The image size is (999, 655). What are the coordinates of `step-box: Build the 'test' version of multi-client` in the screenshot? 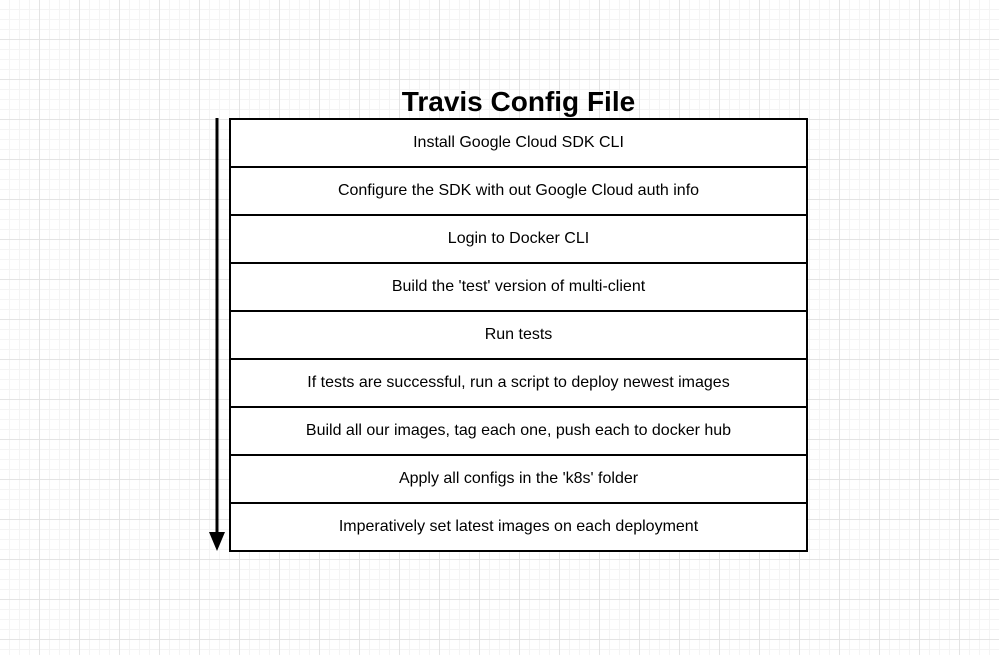 It's located at (518, 287).